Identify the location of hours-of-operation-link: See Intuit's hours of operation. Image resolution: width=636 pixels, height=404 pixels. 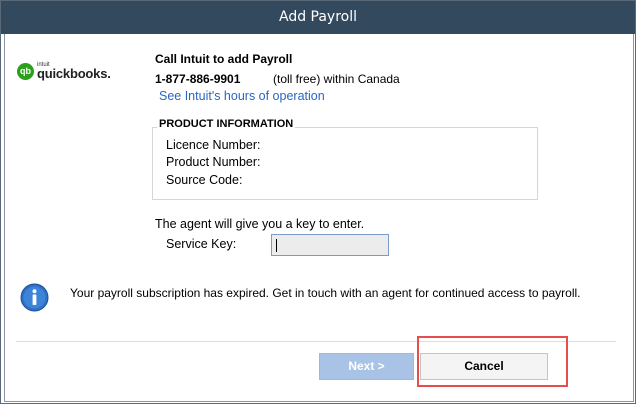
(242, 96).